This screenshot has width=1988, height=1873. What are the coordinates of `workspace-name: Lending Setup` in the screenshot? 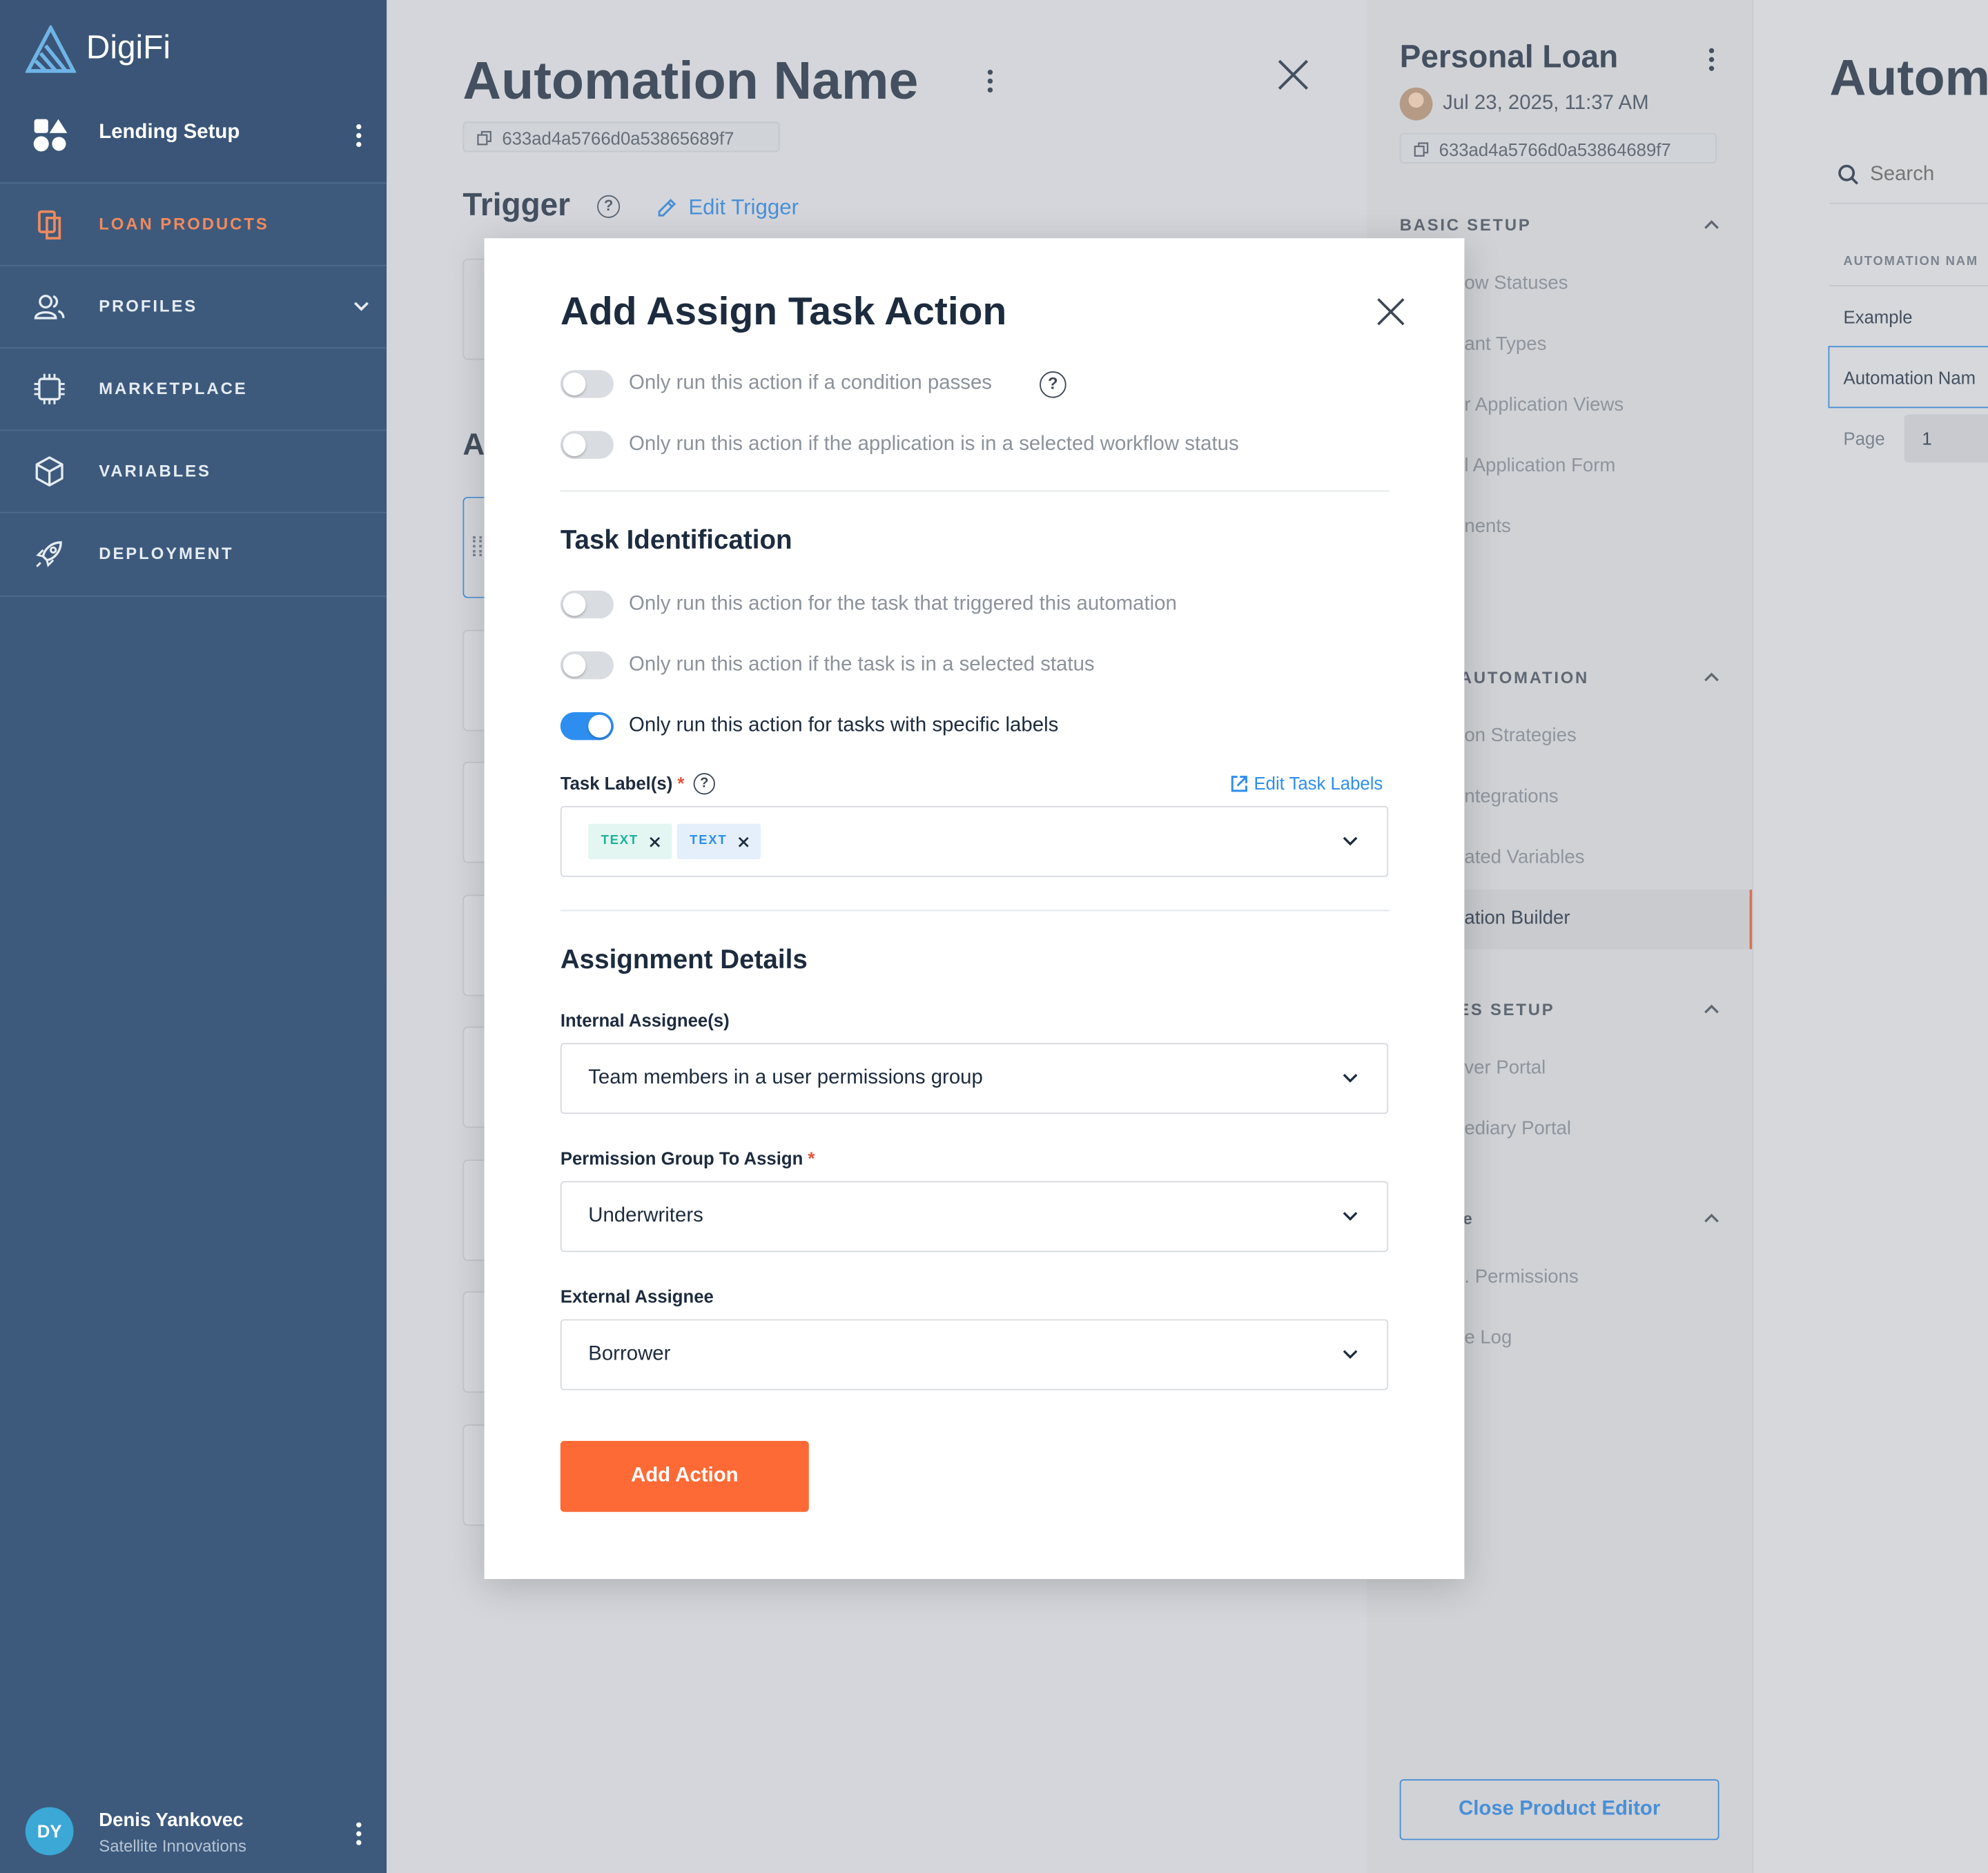 It's located at (169, 132).